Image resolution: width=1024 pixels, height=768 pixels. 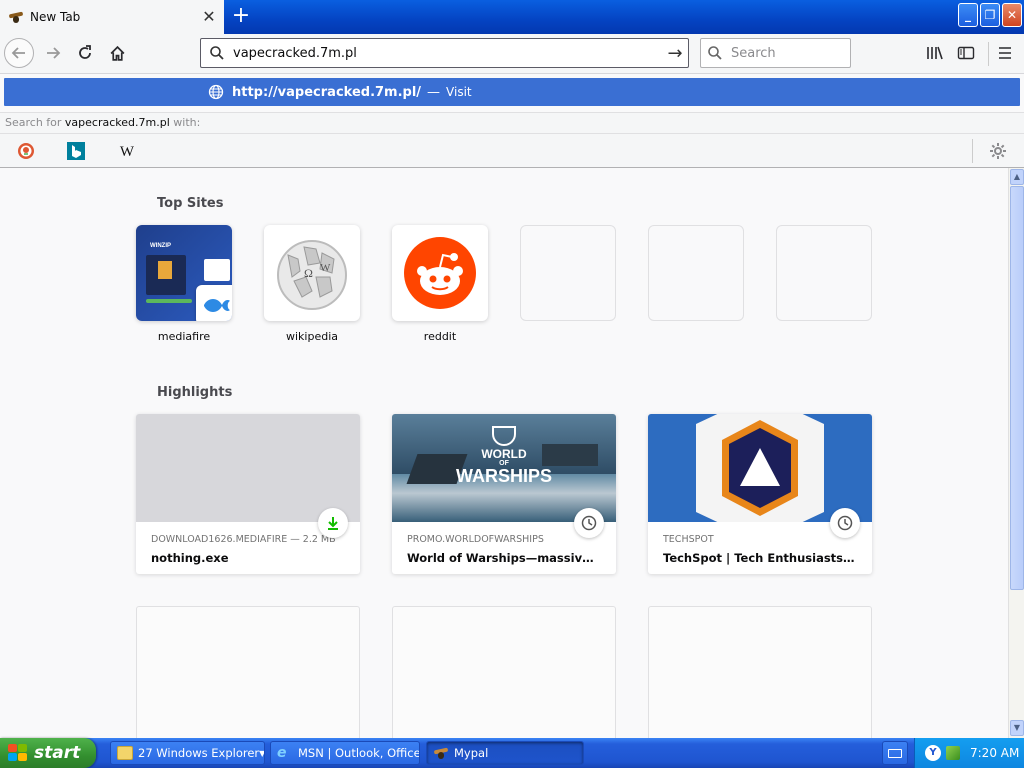 I want to click on scroll-down-arrow-icon: ▼, so click(x=1017, y=728).